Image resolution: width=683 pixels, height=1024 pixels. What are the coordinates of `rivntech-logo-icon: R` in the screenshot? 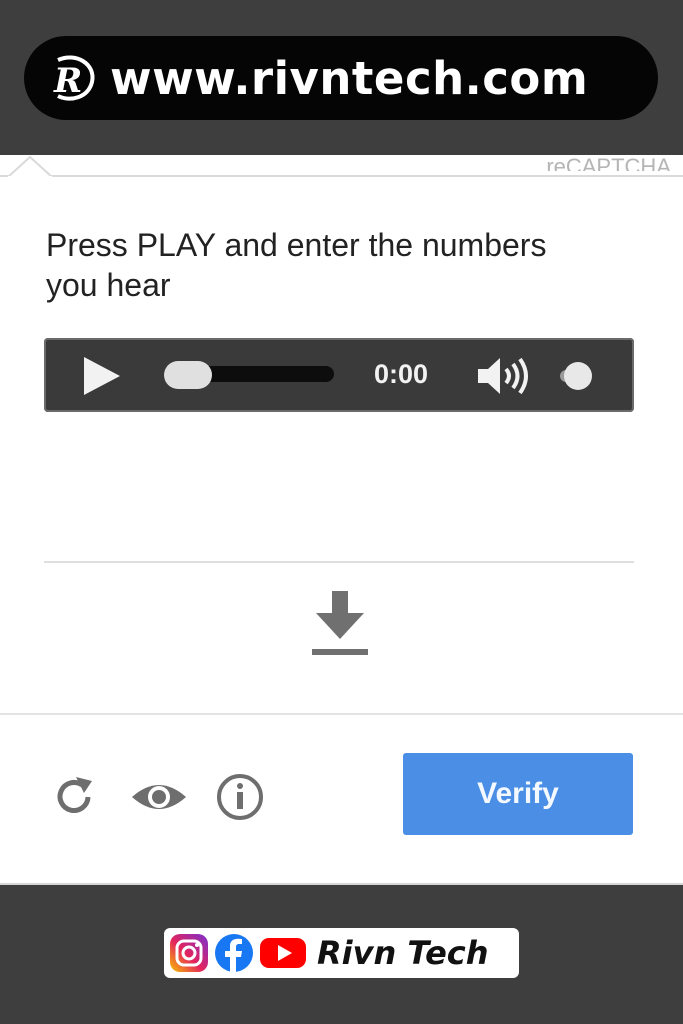 It's located at (72, 78).